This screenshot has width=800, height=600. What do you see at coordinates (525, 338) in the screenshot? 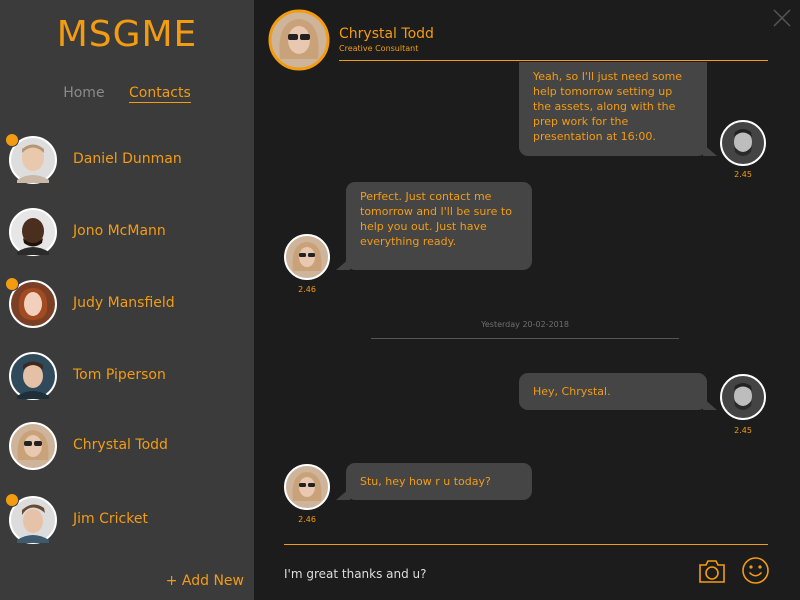
I see `date-divider` at bounding box center [525, 338].